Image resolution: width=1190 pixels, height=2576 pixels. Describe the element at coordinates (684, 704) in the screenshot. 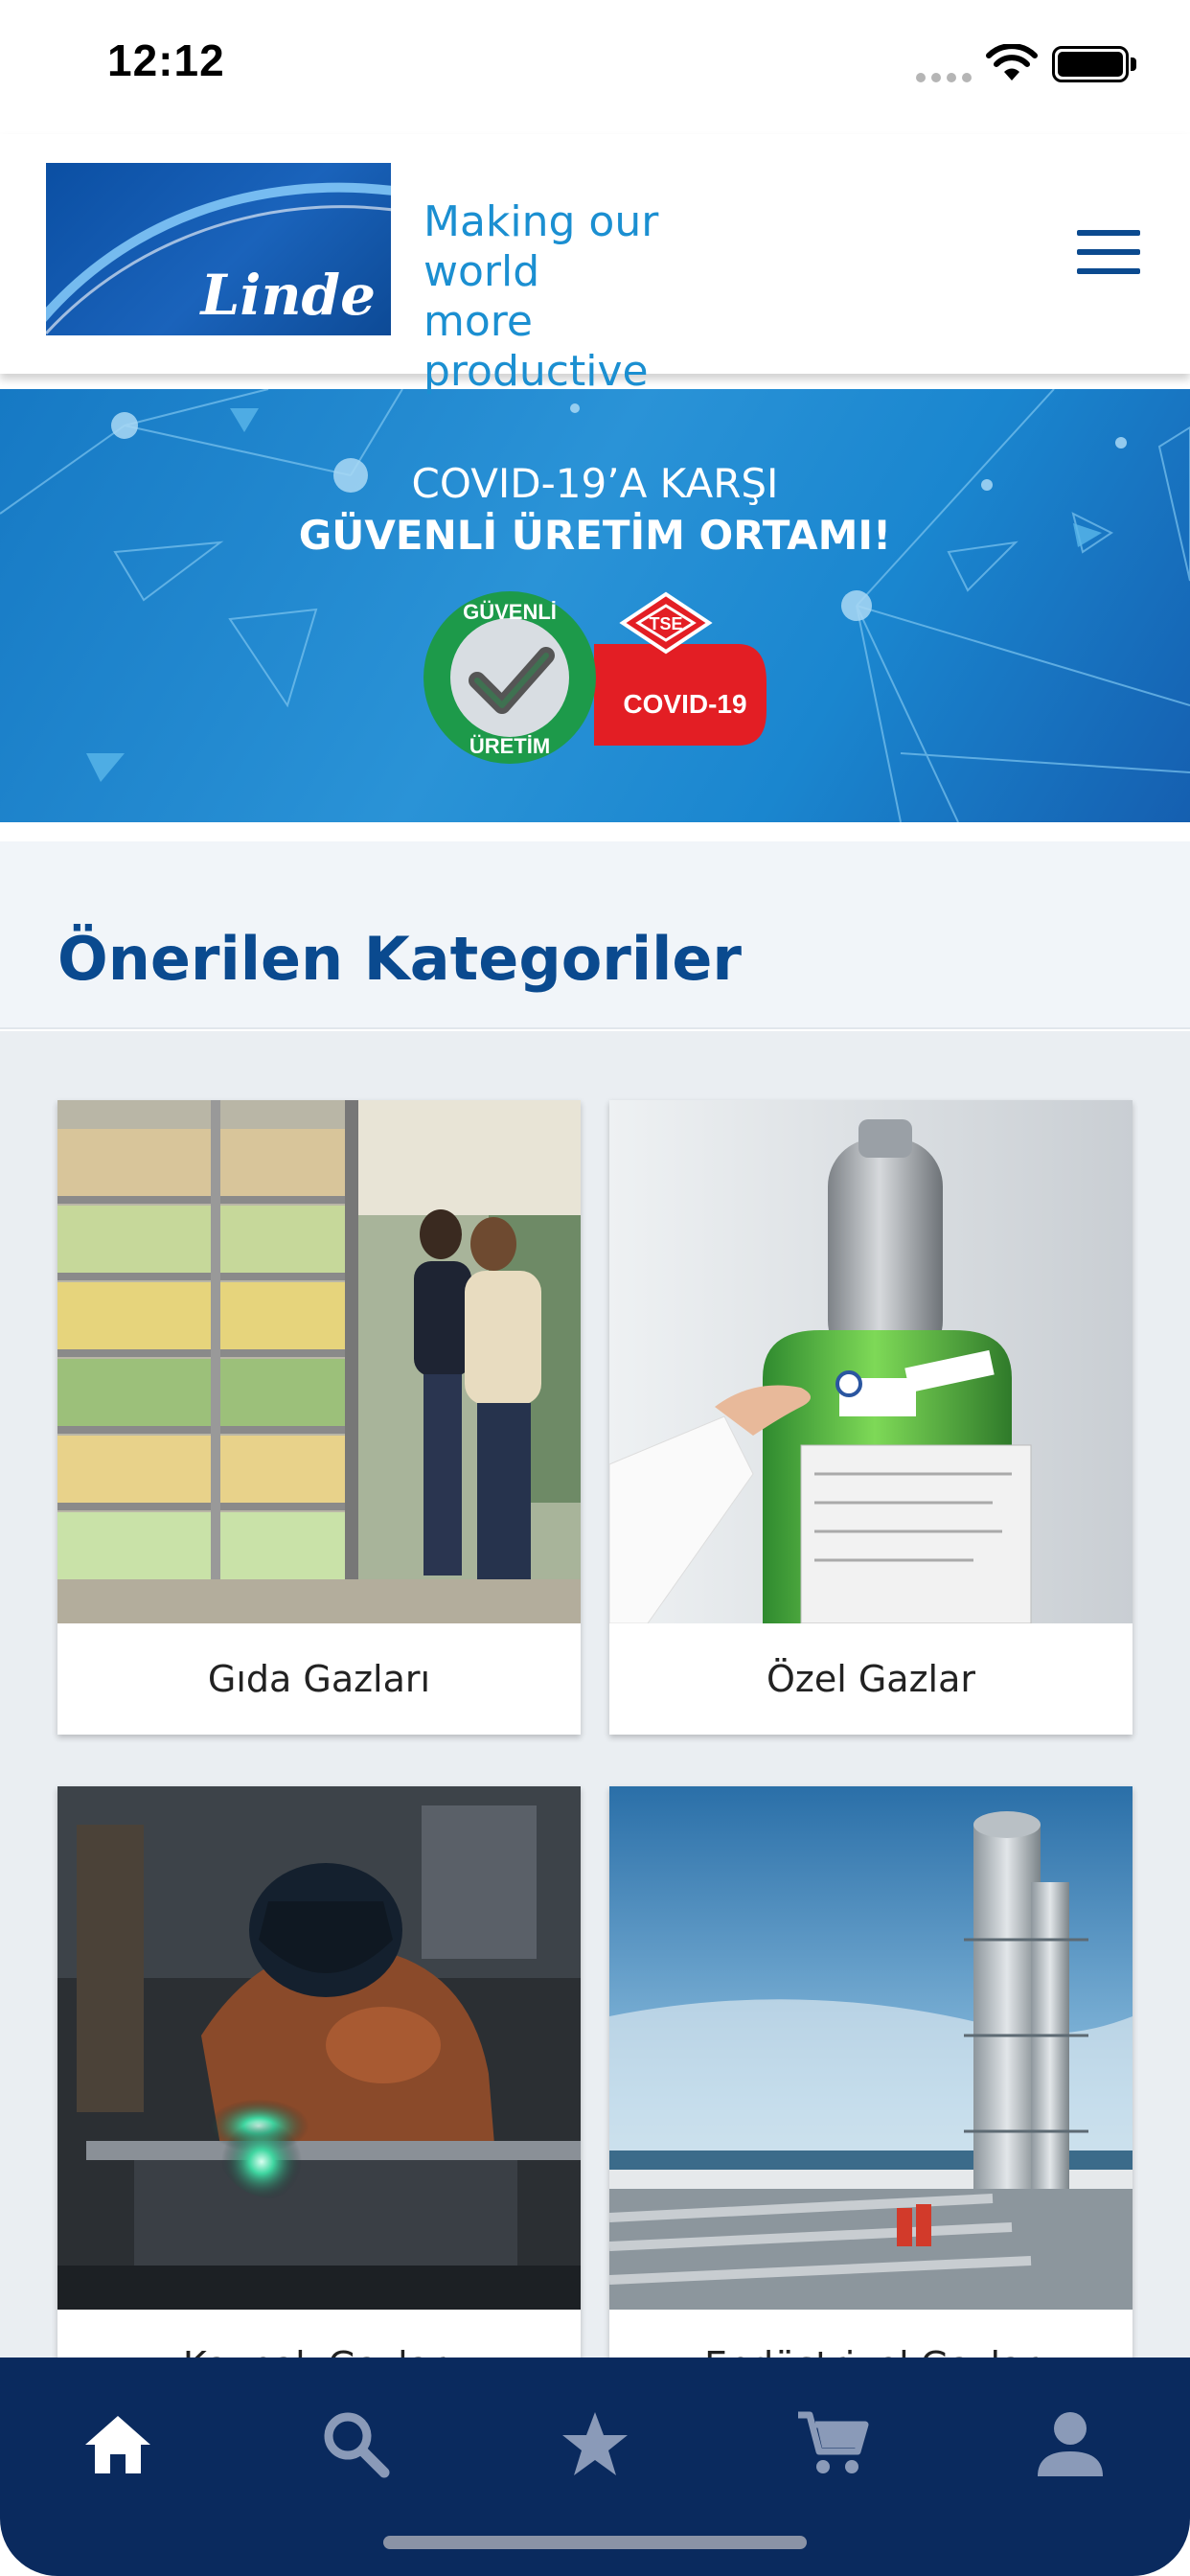

I see `covid-badge-text: COVID-19` at that location.